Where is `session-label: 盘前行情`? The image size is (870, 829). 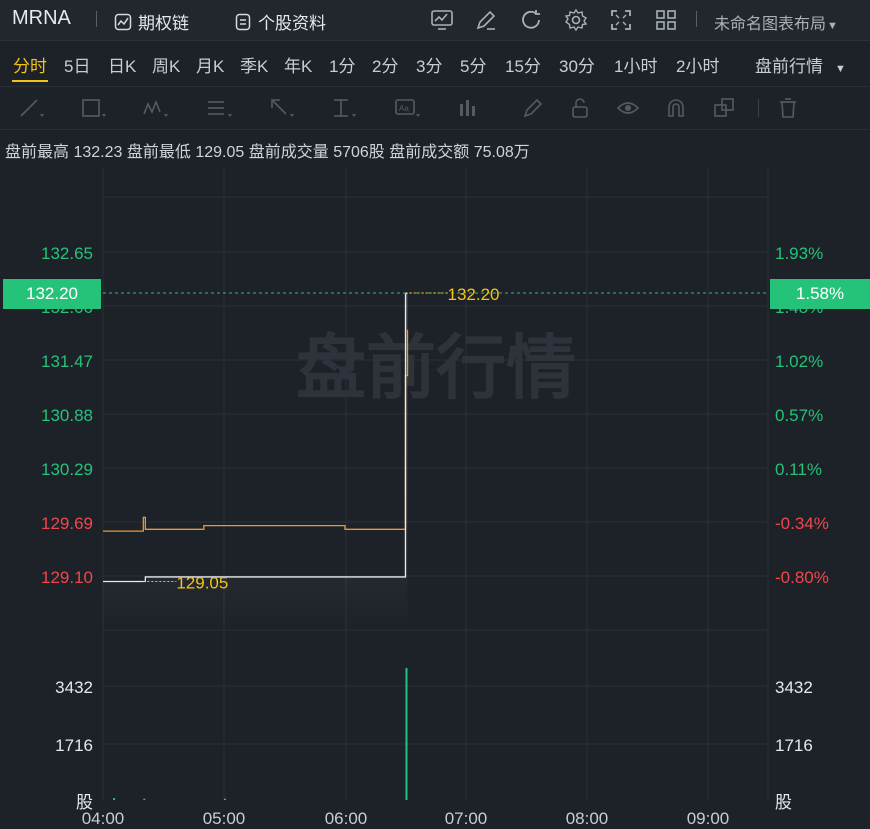
session-label: 盘前行情 is located at coordinates (789, 66).